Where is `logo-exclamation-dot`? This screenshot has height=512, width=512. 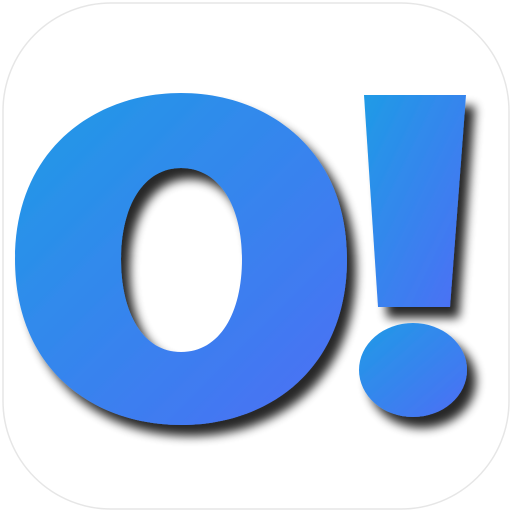 logo-exclamation-dot is located at coordinates (413, 370).